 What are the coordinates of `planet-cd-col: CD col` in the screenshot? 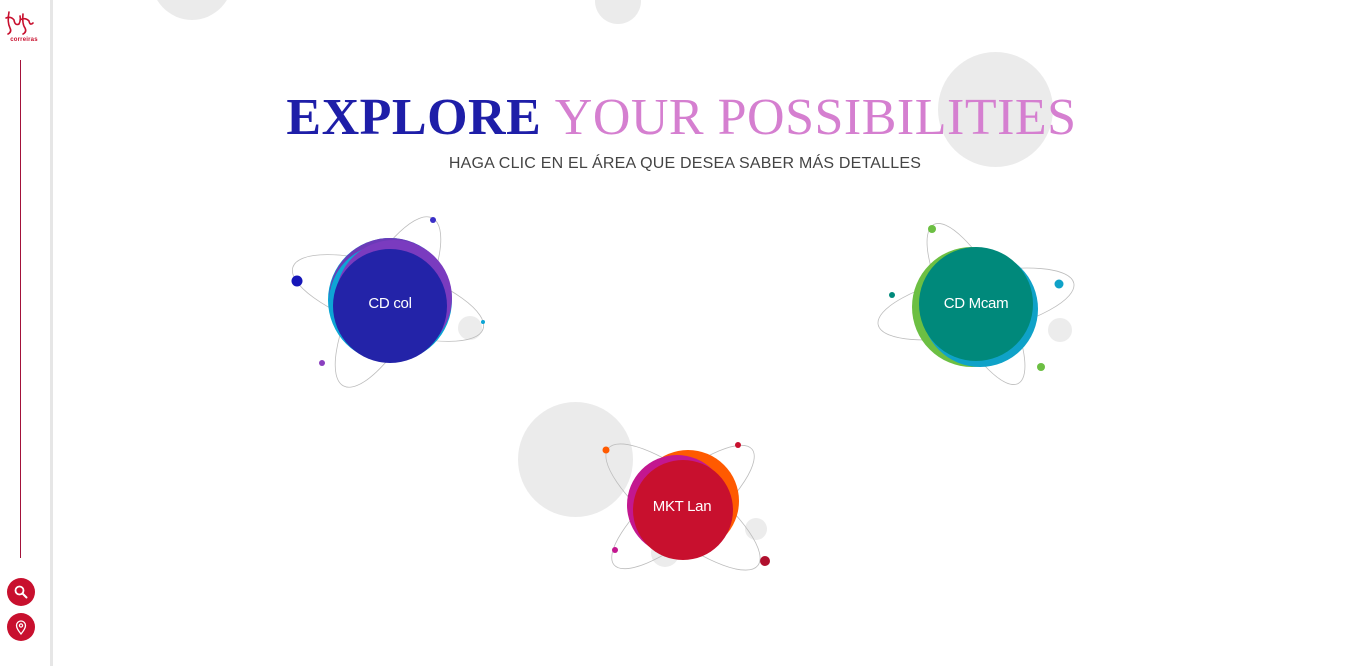 It's located at (390, 305).